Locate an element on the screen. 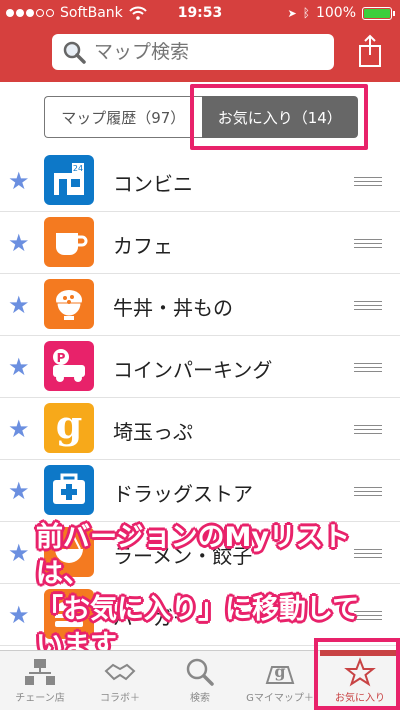 Image resolution: width=400 pixels, height=710 pixels. header: SoftBank 19:53 ➤ ᛒ 100% is located at coordinates (200, 41).